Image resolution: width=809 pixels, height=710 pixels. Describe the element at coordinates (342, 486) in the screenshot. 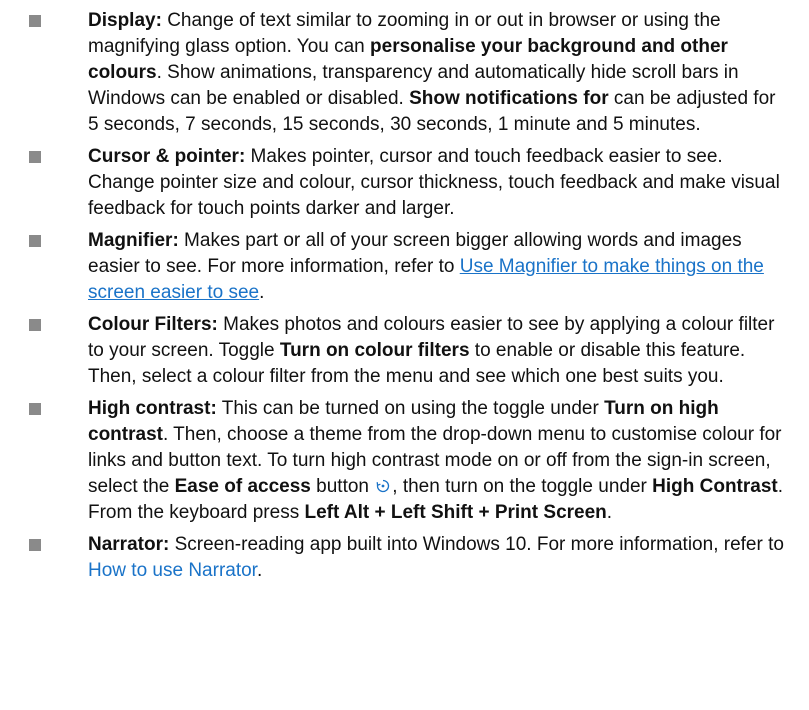

I see `body-text: button` at that location.